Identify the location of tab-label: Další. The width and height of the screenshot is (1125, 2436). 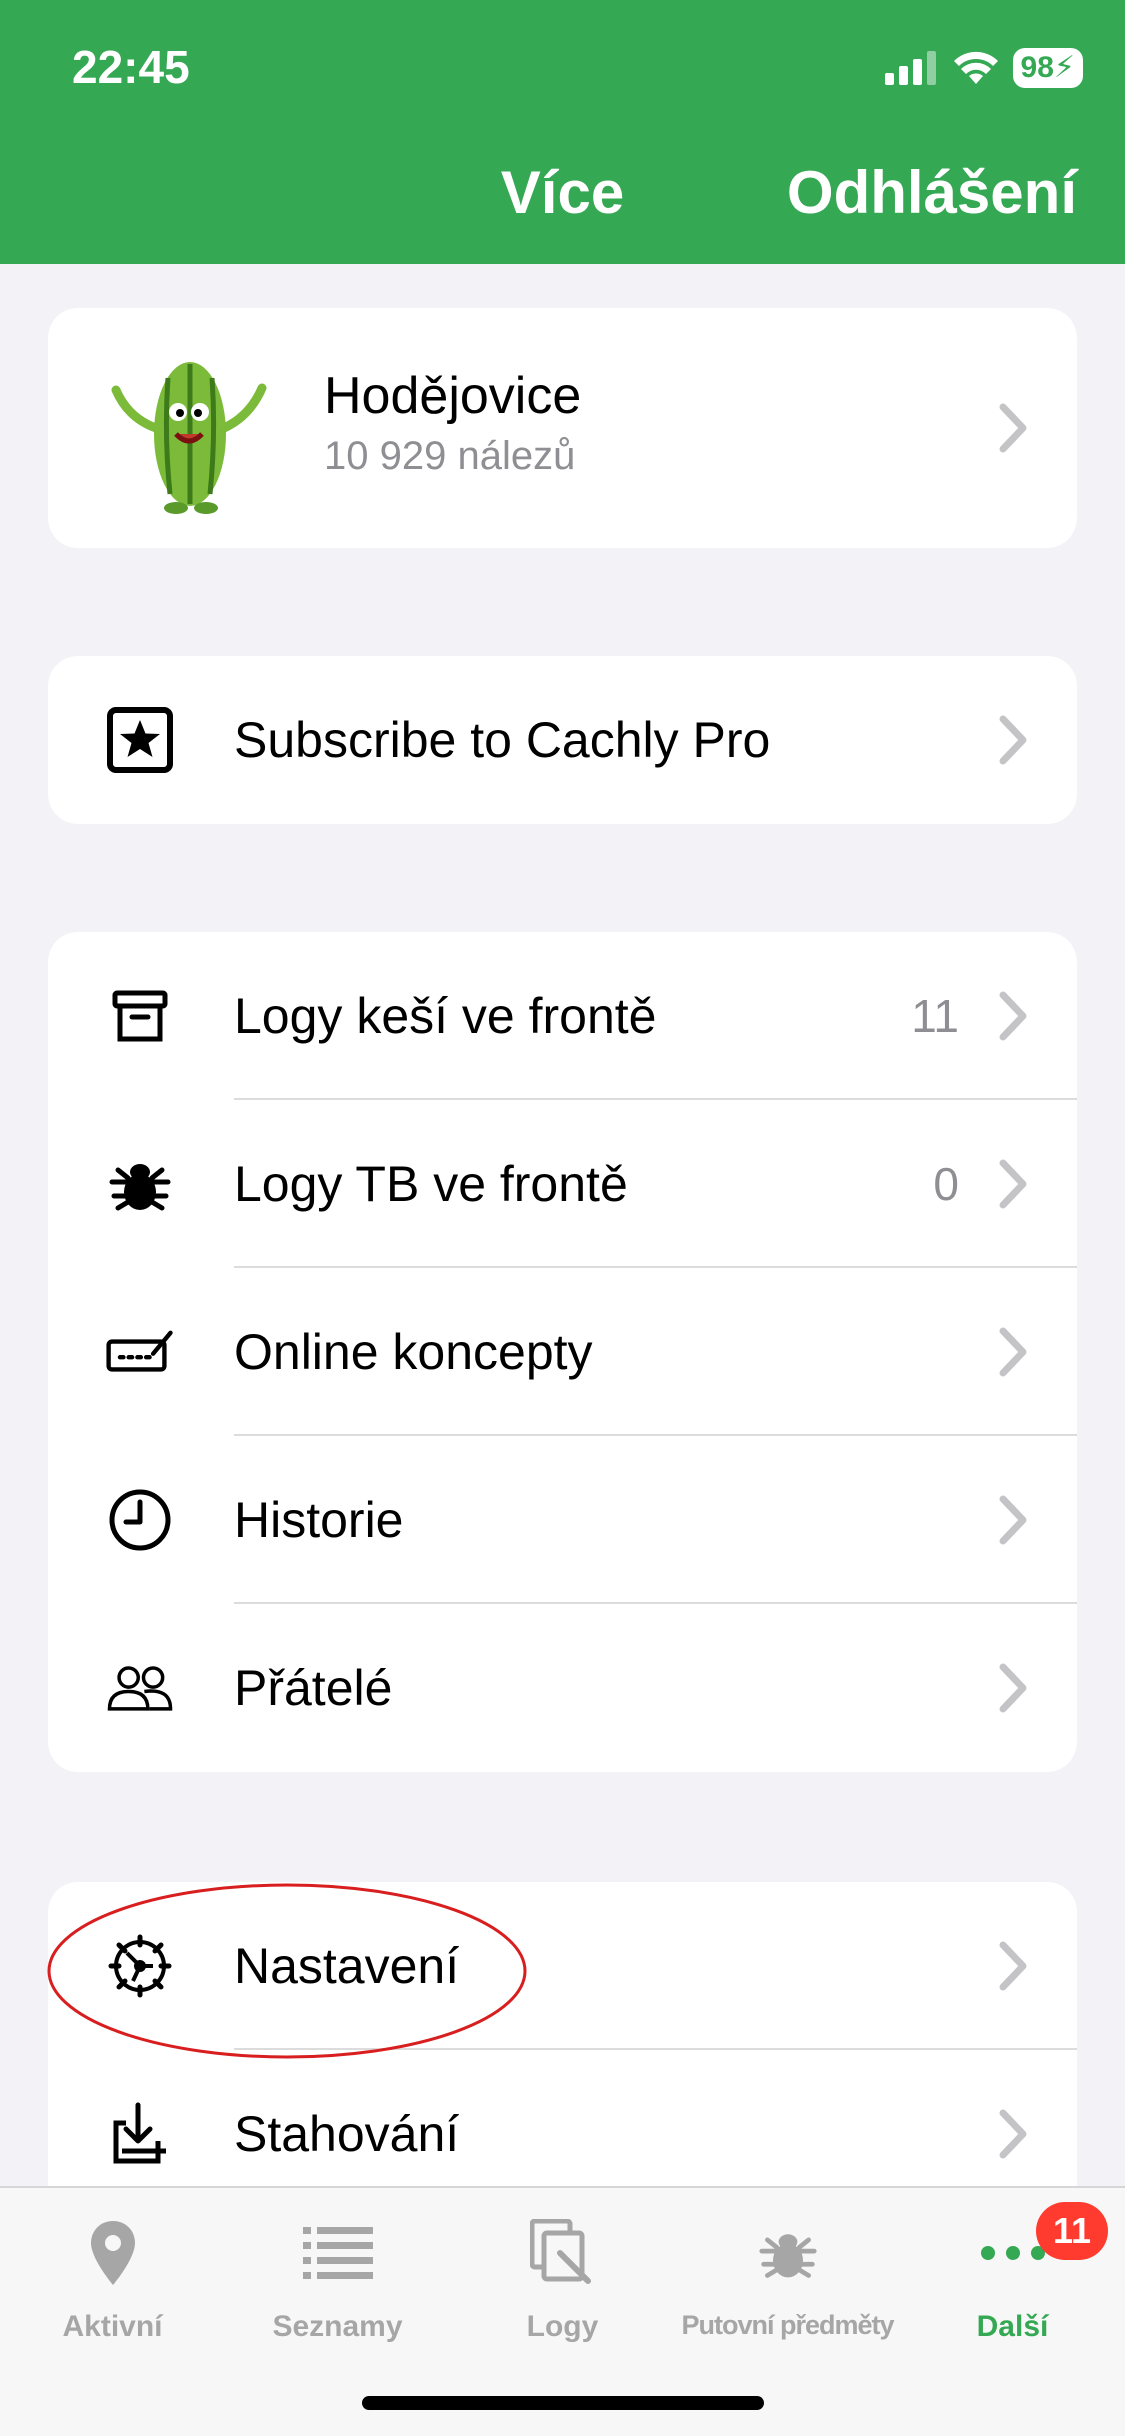
(1012, 2326).